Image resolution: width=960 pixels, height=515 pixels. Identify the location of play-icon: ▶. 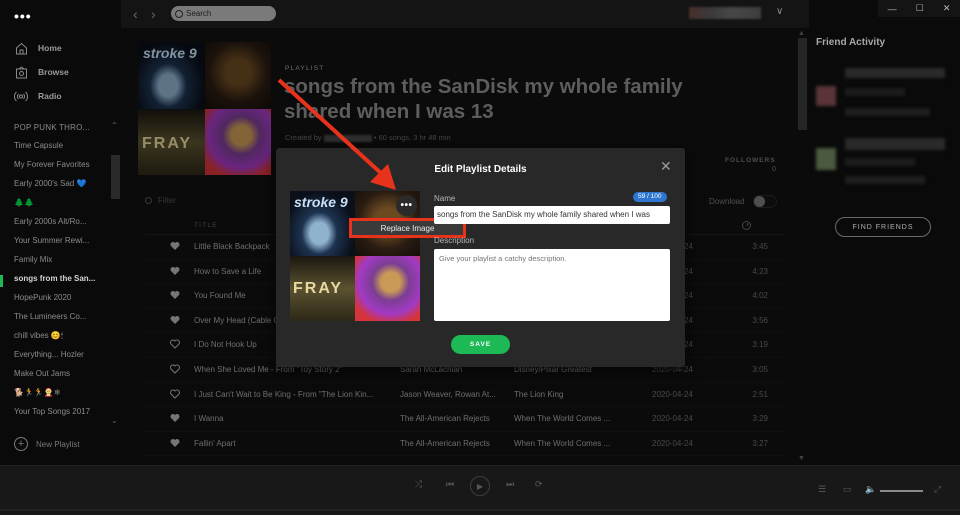
(480, 486).